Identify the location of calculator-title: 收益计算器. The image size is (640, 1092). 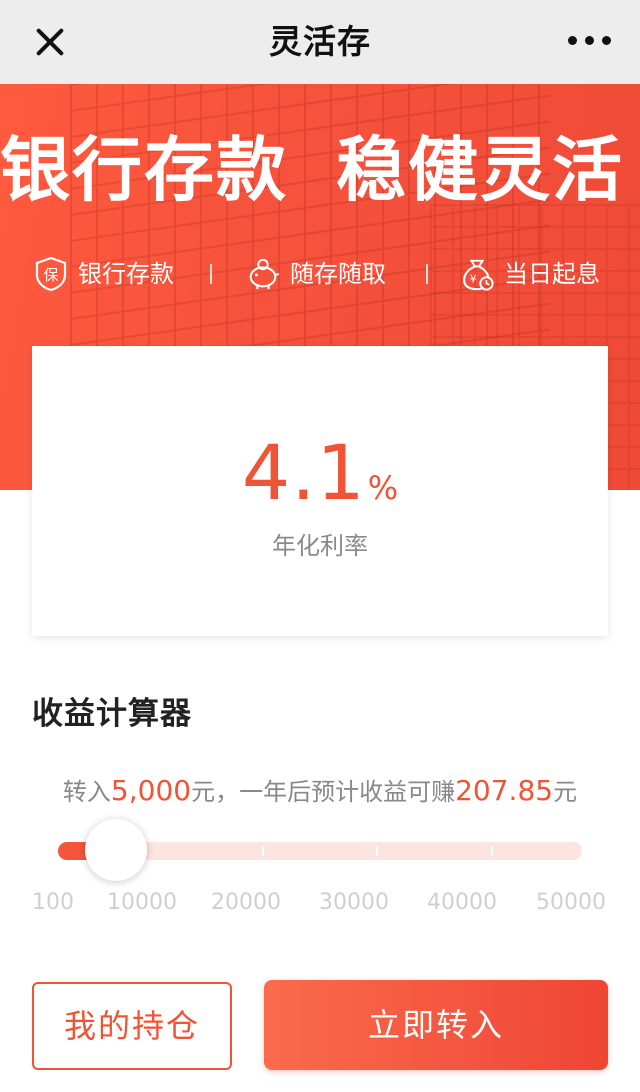
(112, 714).